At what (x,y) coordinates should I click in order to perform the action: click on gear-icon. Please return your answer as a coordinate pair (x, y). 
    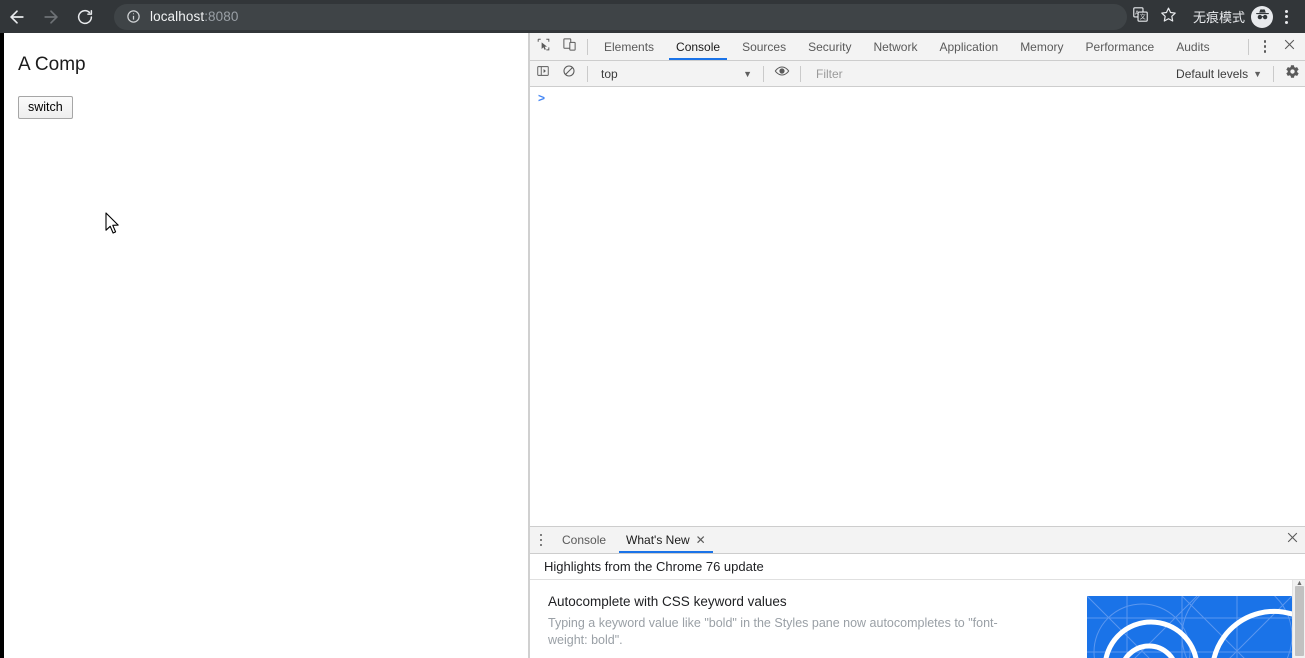
    Looking at the image, I should click on (1292, 74).